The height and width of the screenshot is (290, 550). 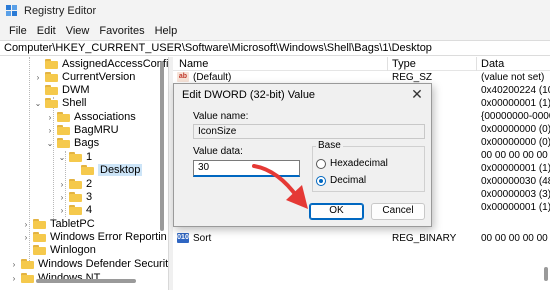 I want to click on tree-item-3: › 3, so click(x=75, y=197).